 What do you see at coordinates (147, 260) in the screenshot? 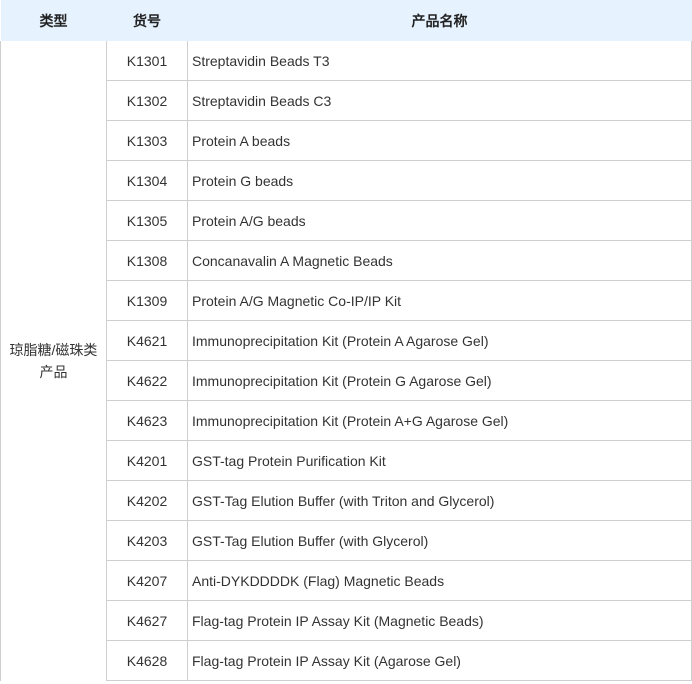
I see `product-code-cell: K1308` at bounding box center [147, 260].